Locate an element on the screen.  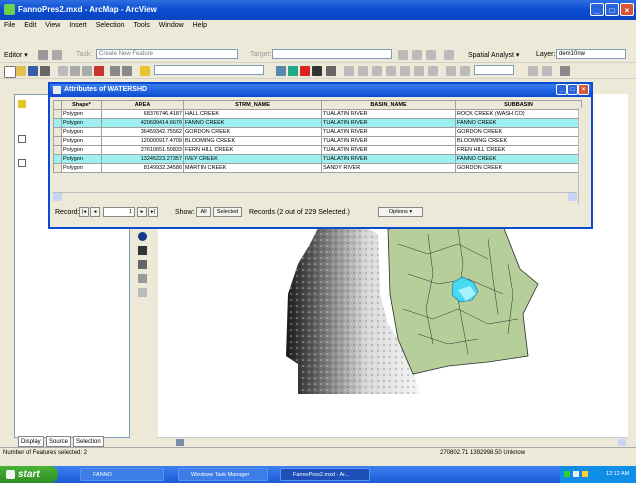
area-cell: 120000917.4709 is located at coordinates (142, 141).